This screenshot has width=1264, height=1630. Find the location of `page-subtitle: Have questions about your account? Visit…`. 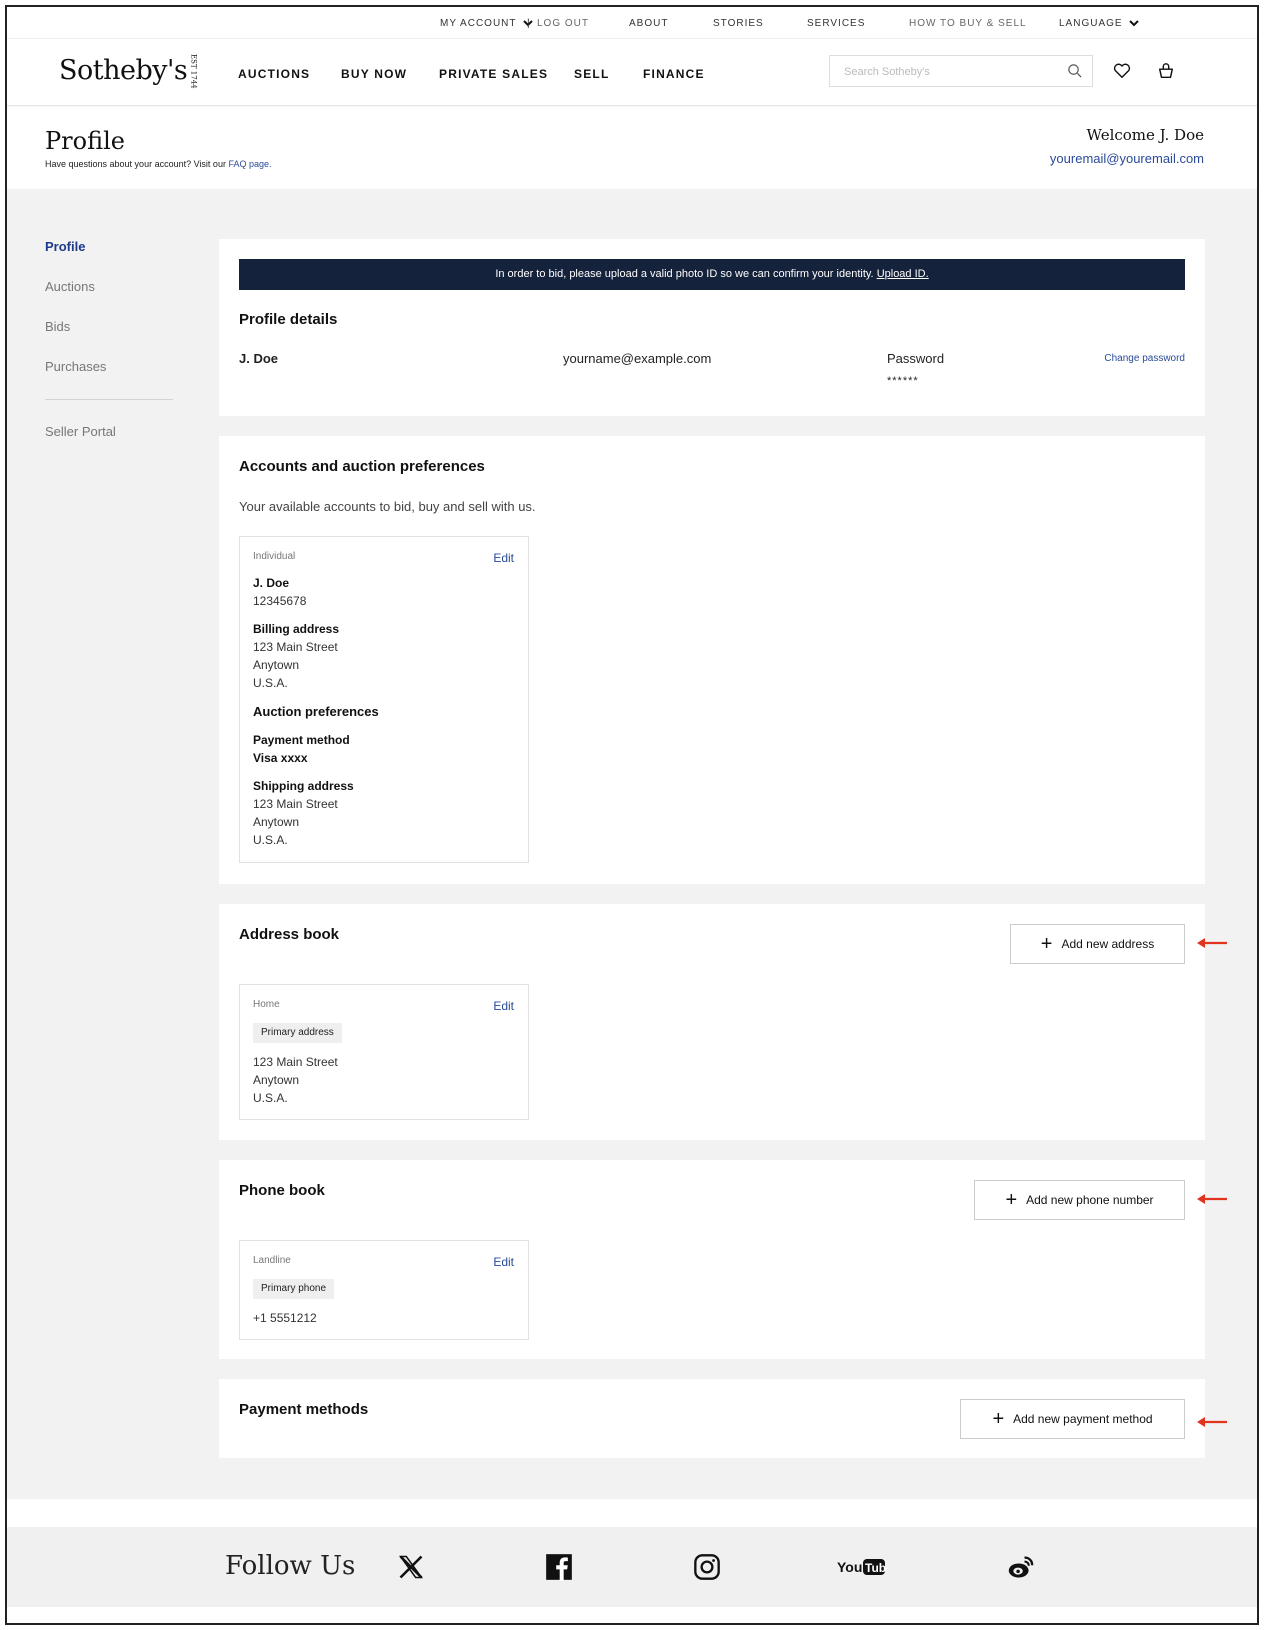

page-subtitle: Have questions about your account? Visit… is located at coordinates (158, 164).